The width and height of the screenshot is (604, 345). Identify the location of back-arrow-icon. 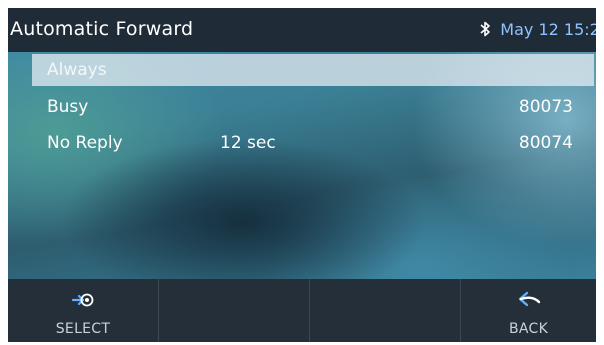
(529, 299).